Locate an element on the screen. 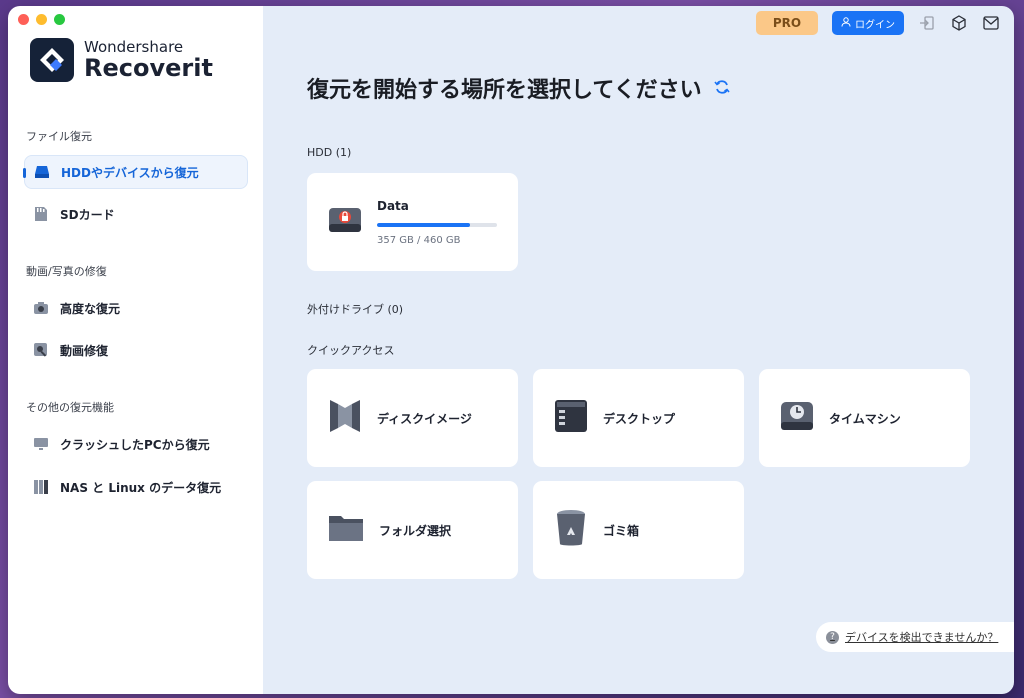 The height and width of the screenshot is (698, 1024). quick-item-label: デスクトップ is located at coordinates (639, 418).